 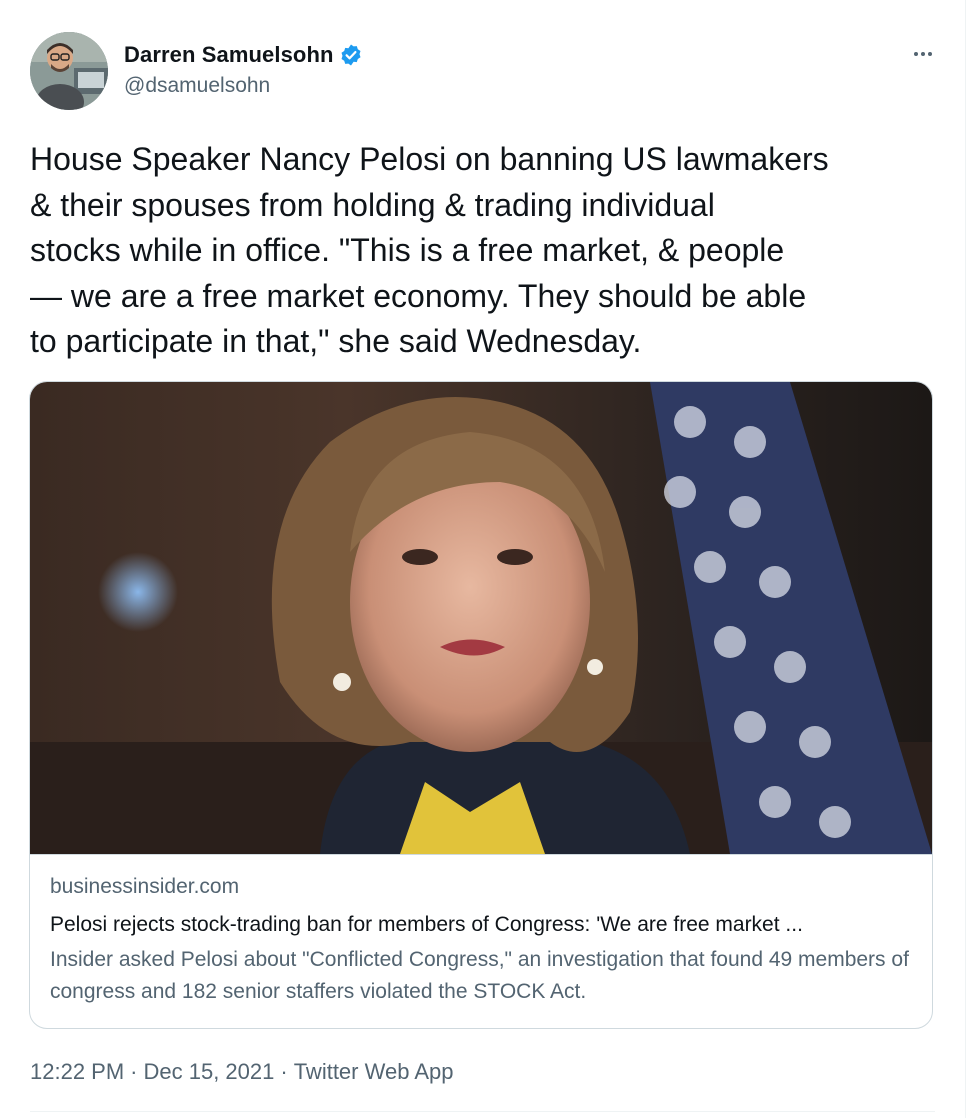 I want to click on avatar, so click(x=69, y=71).